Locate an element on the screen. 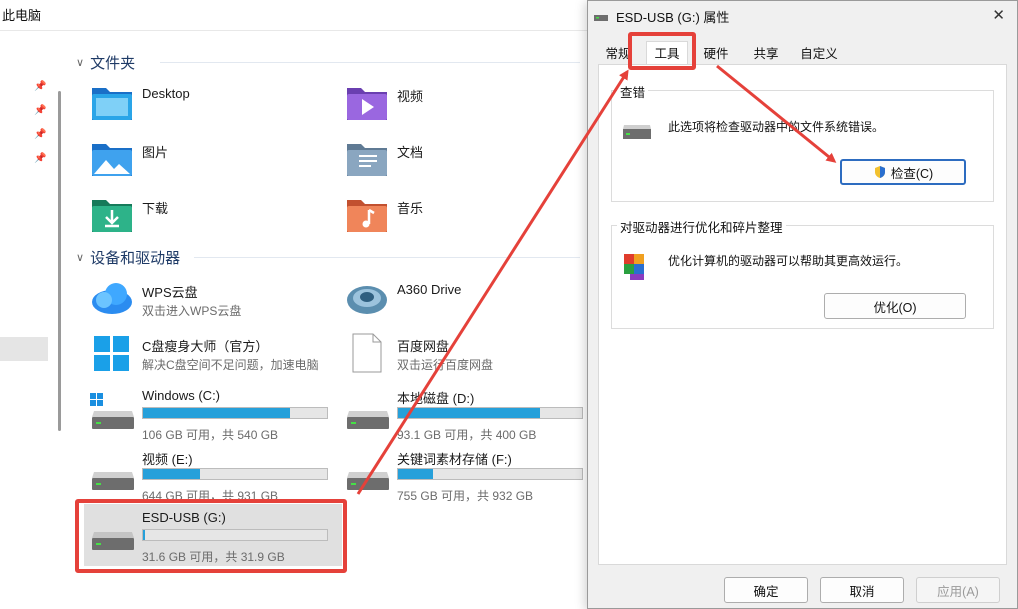 Image resolution: width=1018 pixels, height=609 pixels. drive-d: 本地磁盘 (D:) 93.1 GB 可用，共 400 GB is located at coordinates (465, 415).